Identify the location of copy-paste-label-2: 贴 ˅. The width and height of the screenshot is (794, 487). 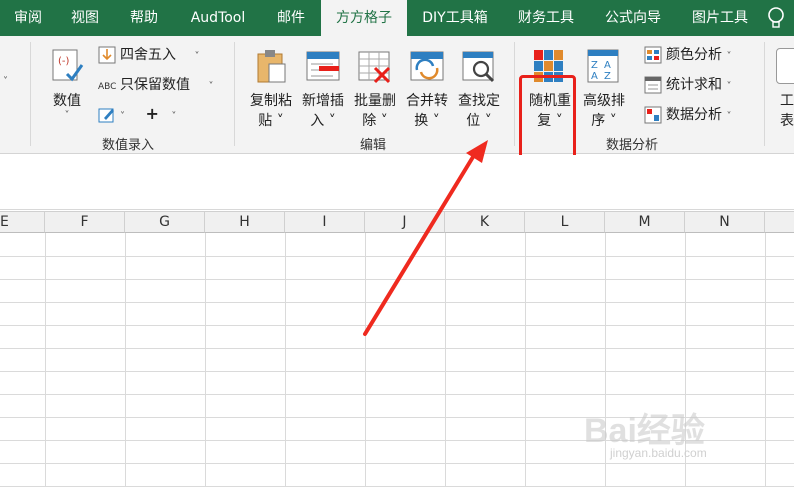
(271, 121).